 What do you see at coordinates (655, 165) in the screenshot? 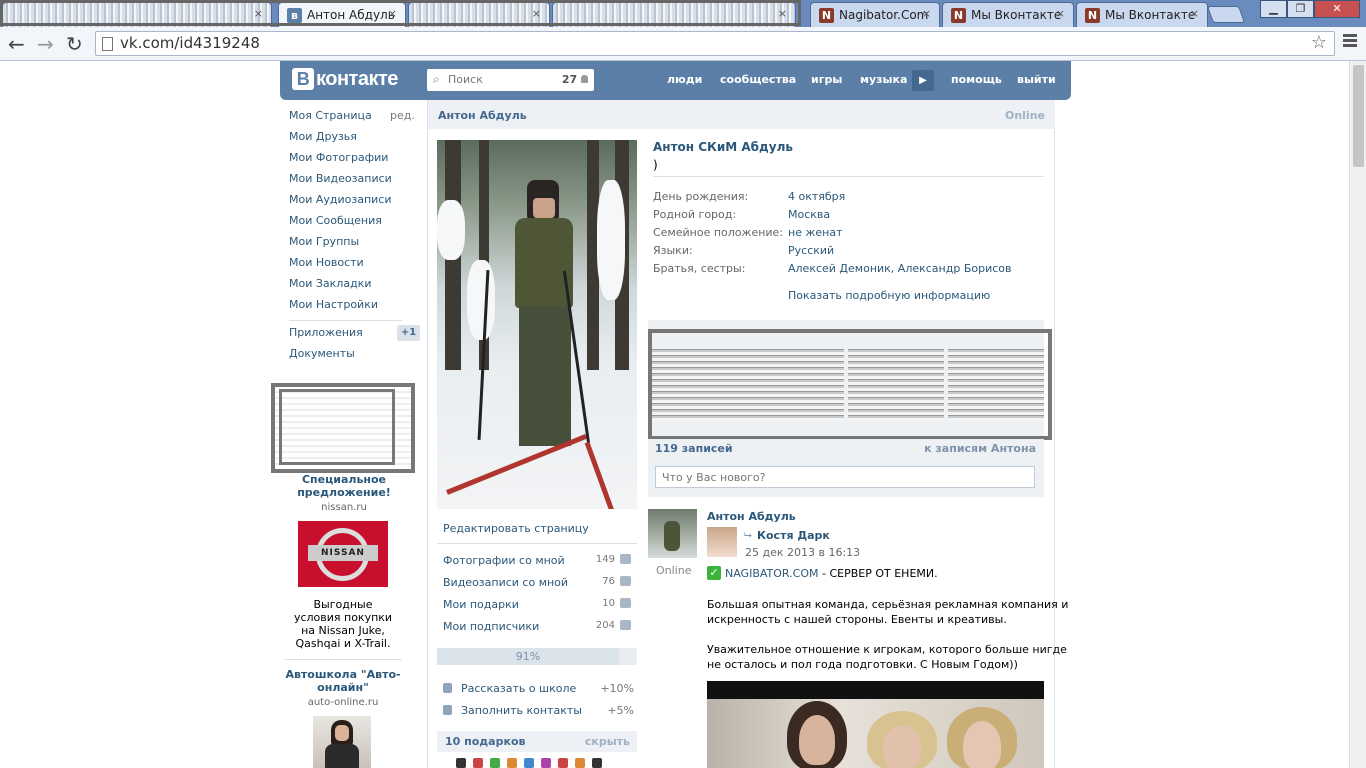
I see `profile-status-text: )` at bounding box center [655, 165].